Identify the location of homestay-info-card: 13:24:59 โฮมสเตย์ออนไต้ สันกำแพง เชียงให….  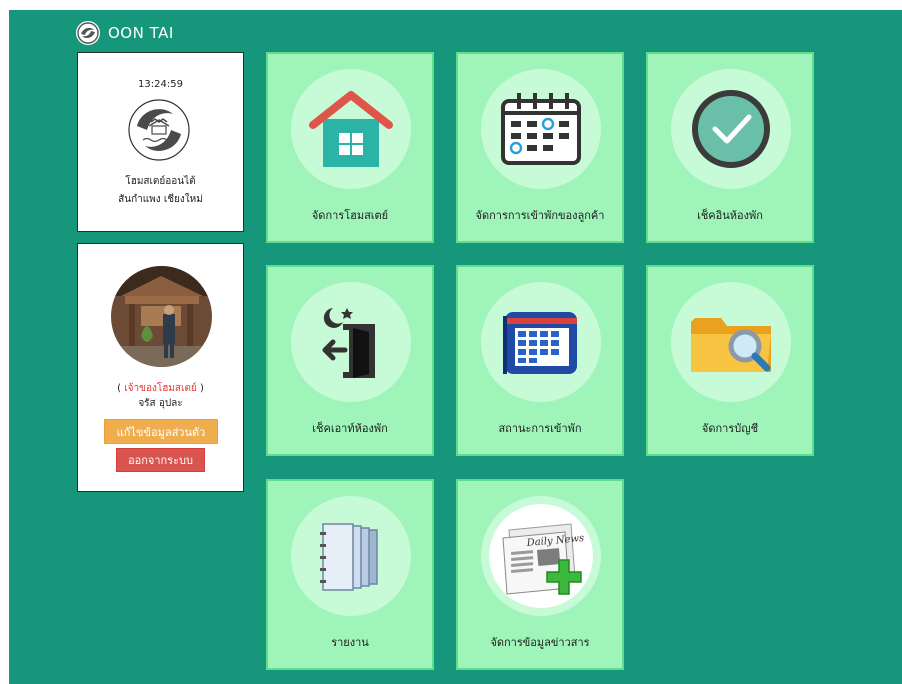
(160, 142).